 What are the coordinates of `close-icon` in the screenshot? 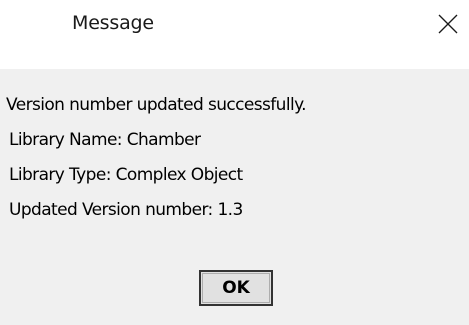 It's located at (448, 24).